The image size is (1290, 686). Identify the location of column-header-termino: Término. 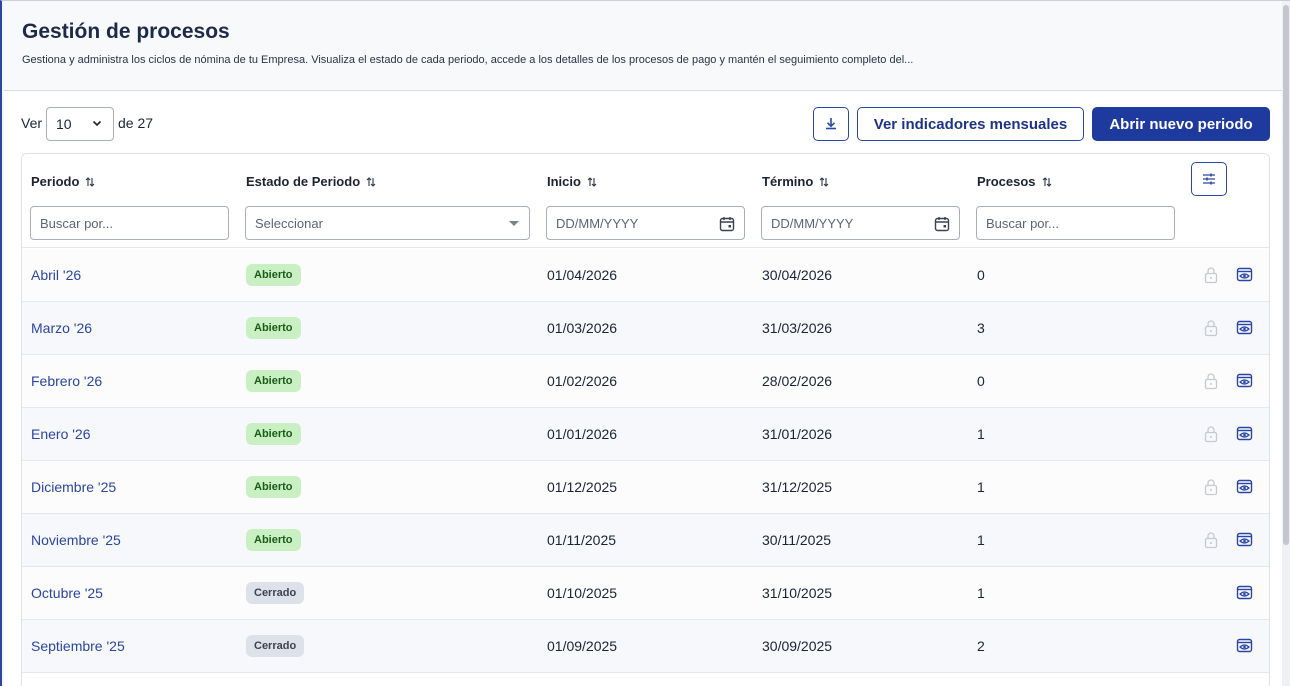
(795, 181).